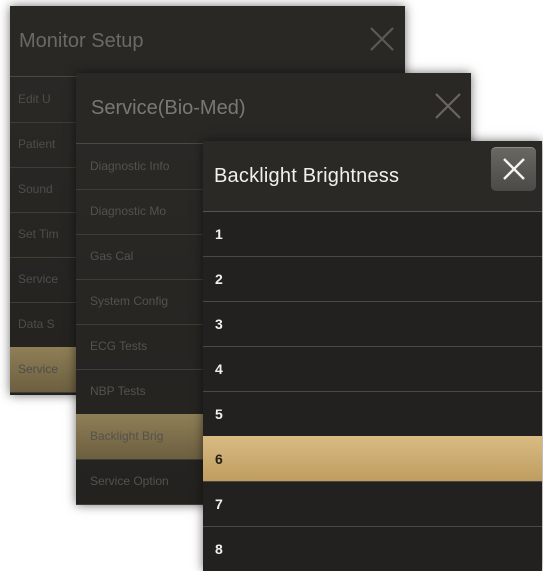  What do you see at coordinates (219, 504) in the screenshot?
I see `option-label: 7` at bounding box center [219, 504].